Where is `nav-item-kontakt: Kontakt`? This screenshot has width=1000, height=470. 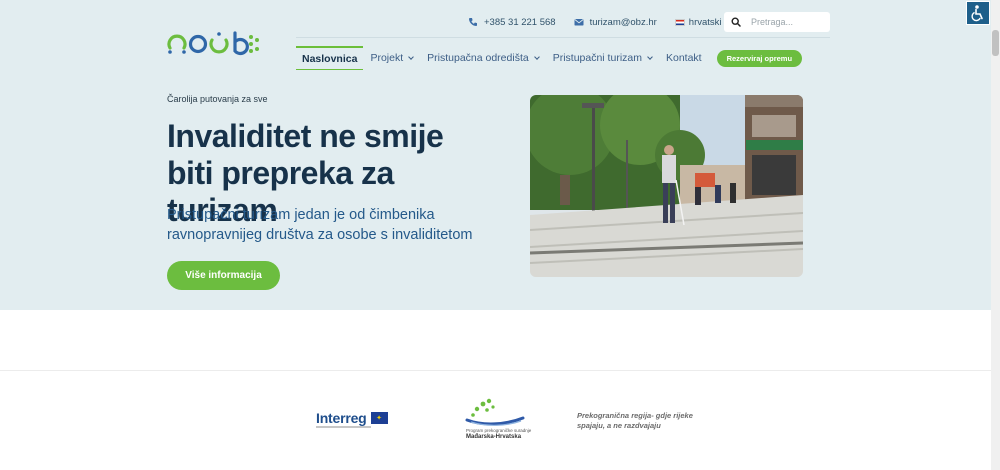
nav-item-kontakt: Kontakt is located at coordinates (684, 58).